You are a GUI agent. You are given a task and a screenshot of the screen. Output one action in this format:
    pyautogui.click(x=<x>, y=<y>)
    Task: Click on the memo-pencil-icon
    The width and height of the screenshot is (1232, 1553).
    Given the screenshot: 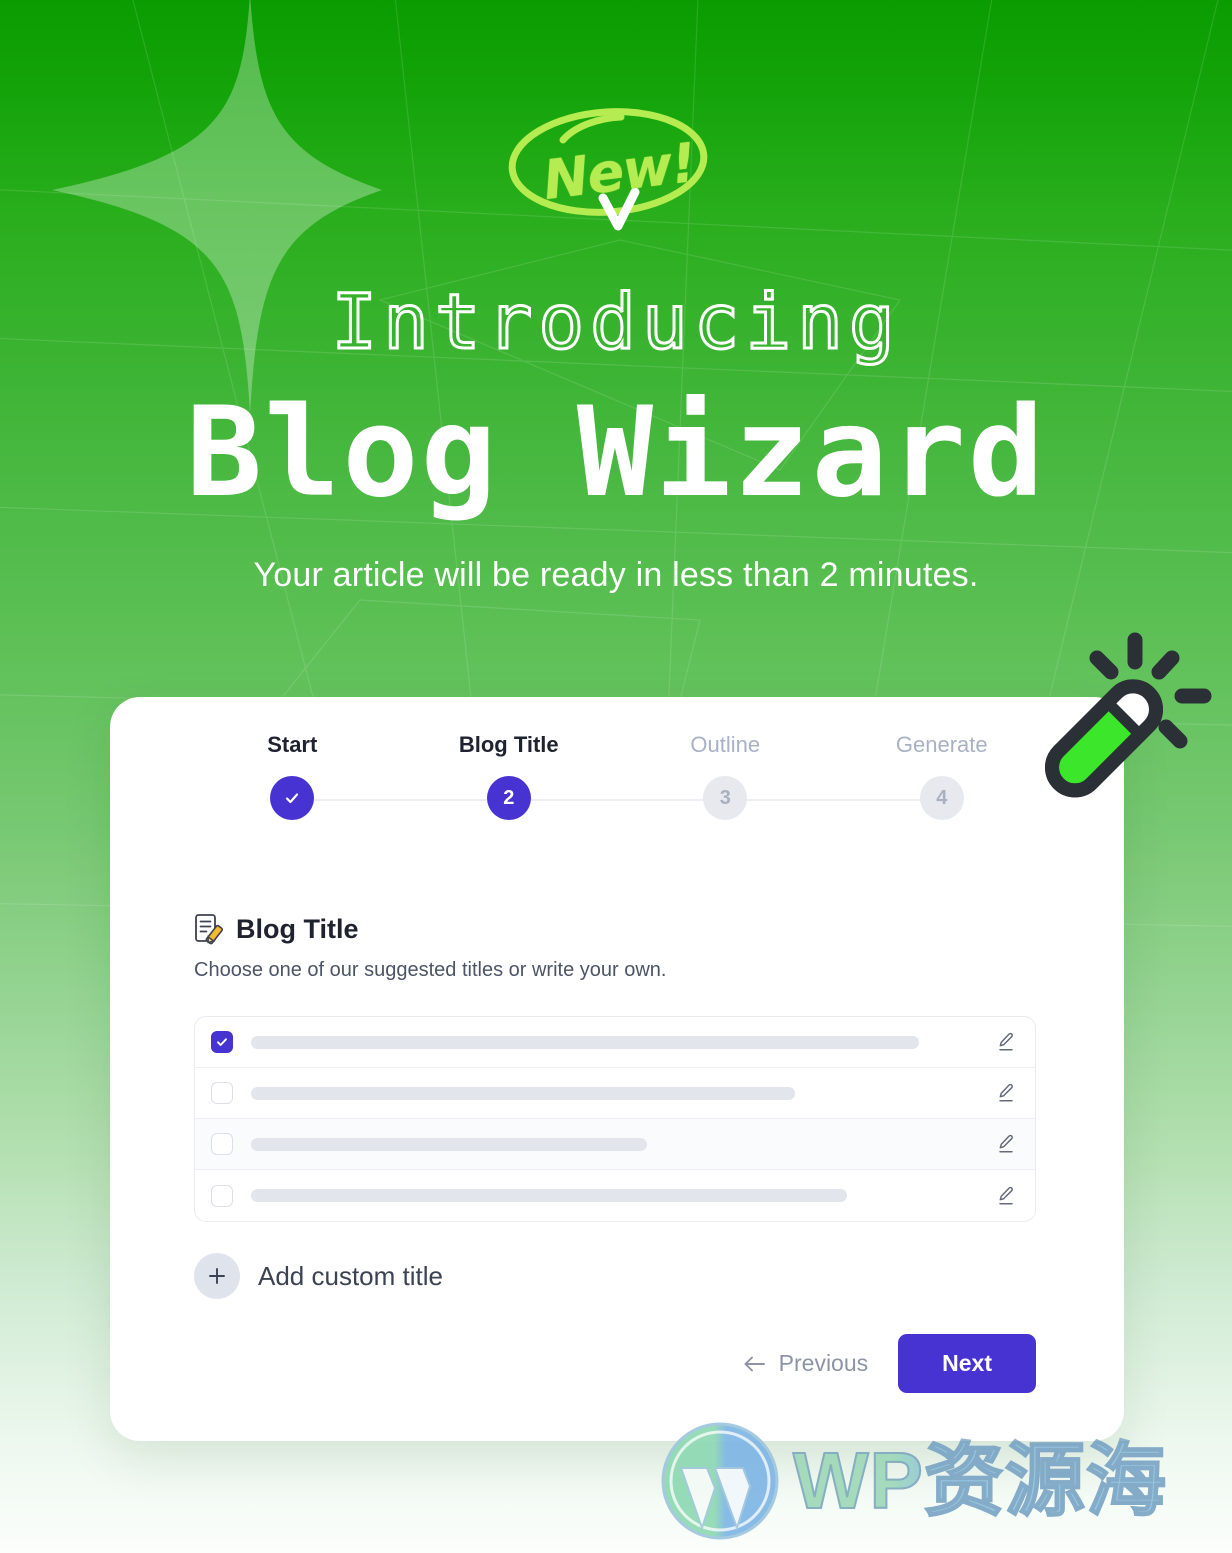 What is the action you would take?
    pyautogui.click(x=209, y=929)
    